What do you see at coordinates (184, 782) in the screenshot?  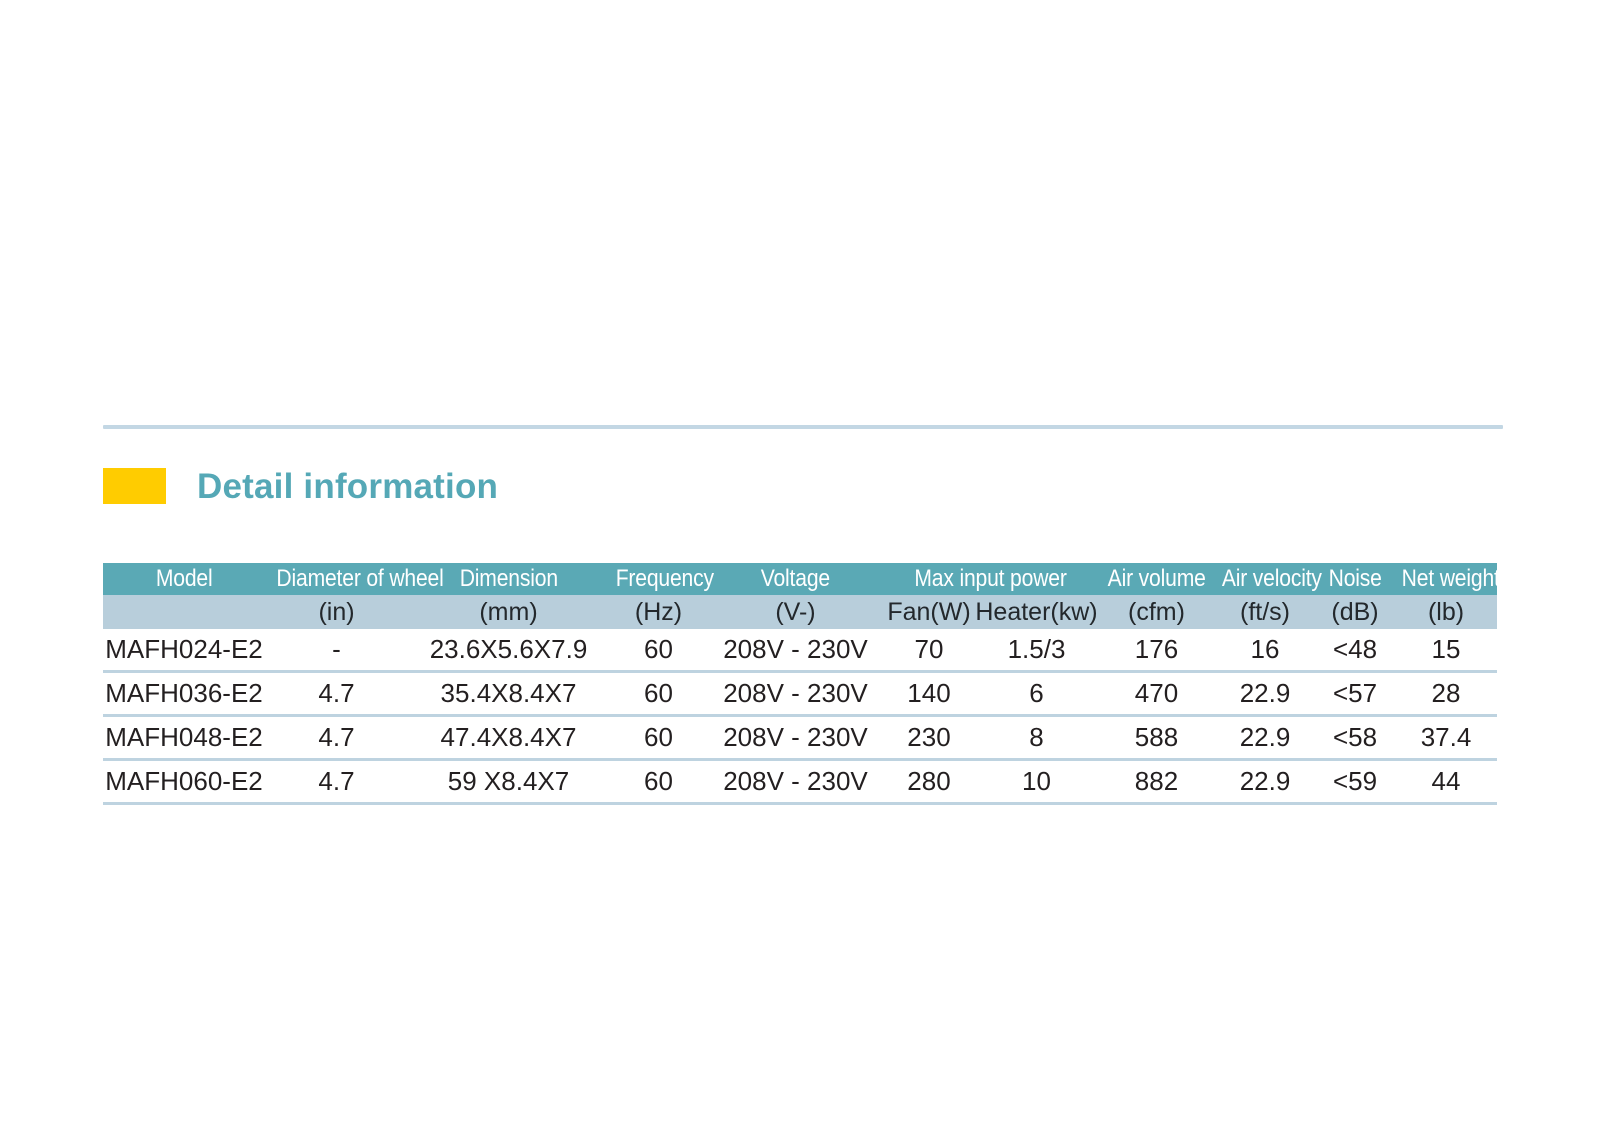 I see `cell-model: MAFH060-E2` at bounding box center [184, 782].